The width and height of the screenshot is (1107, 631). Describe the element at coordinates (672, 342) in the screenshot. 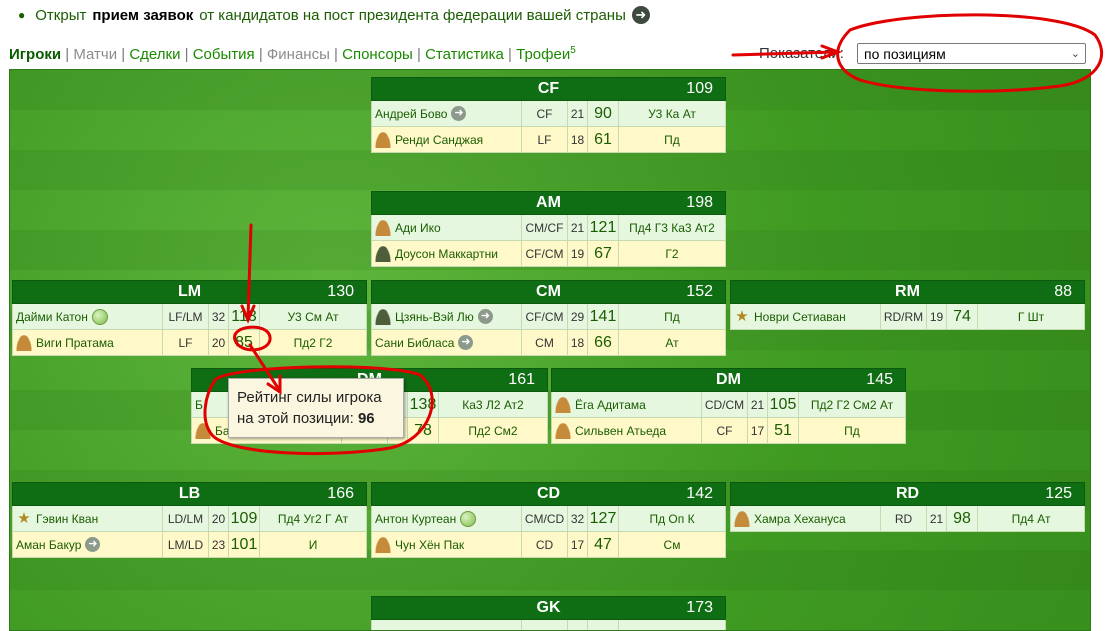

I see `player-skills: Ат` at that location.